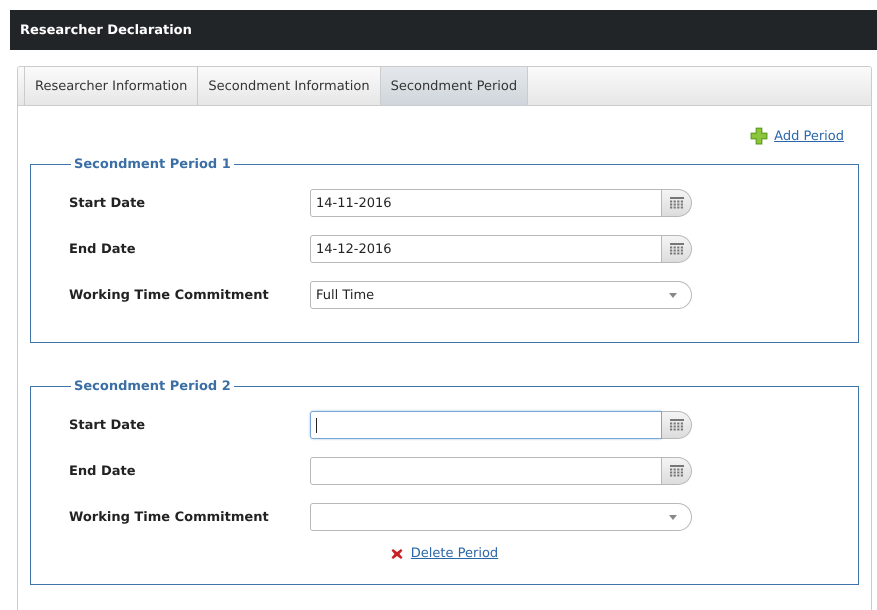 The image size is (877, 610). Describe the element at coordinates (396, 554) in the screenshot. I see `delete-icon` at that location.